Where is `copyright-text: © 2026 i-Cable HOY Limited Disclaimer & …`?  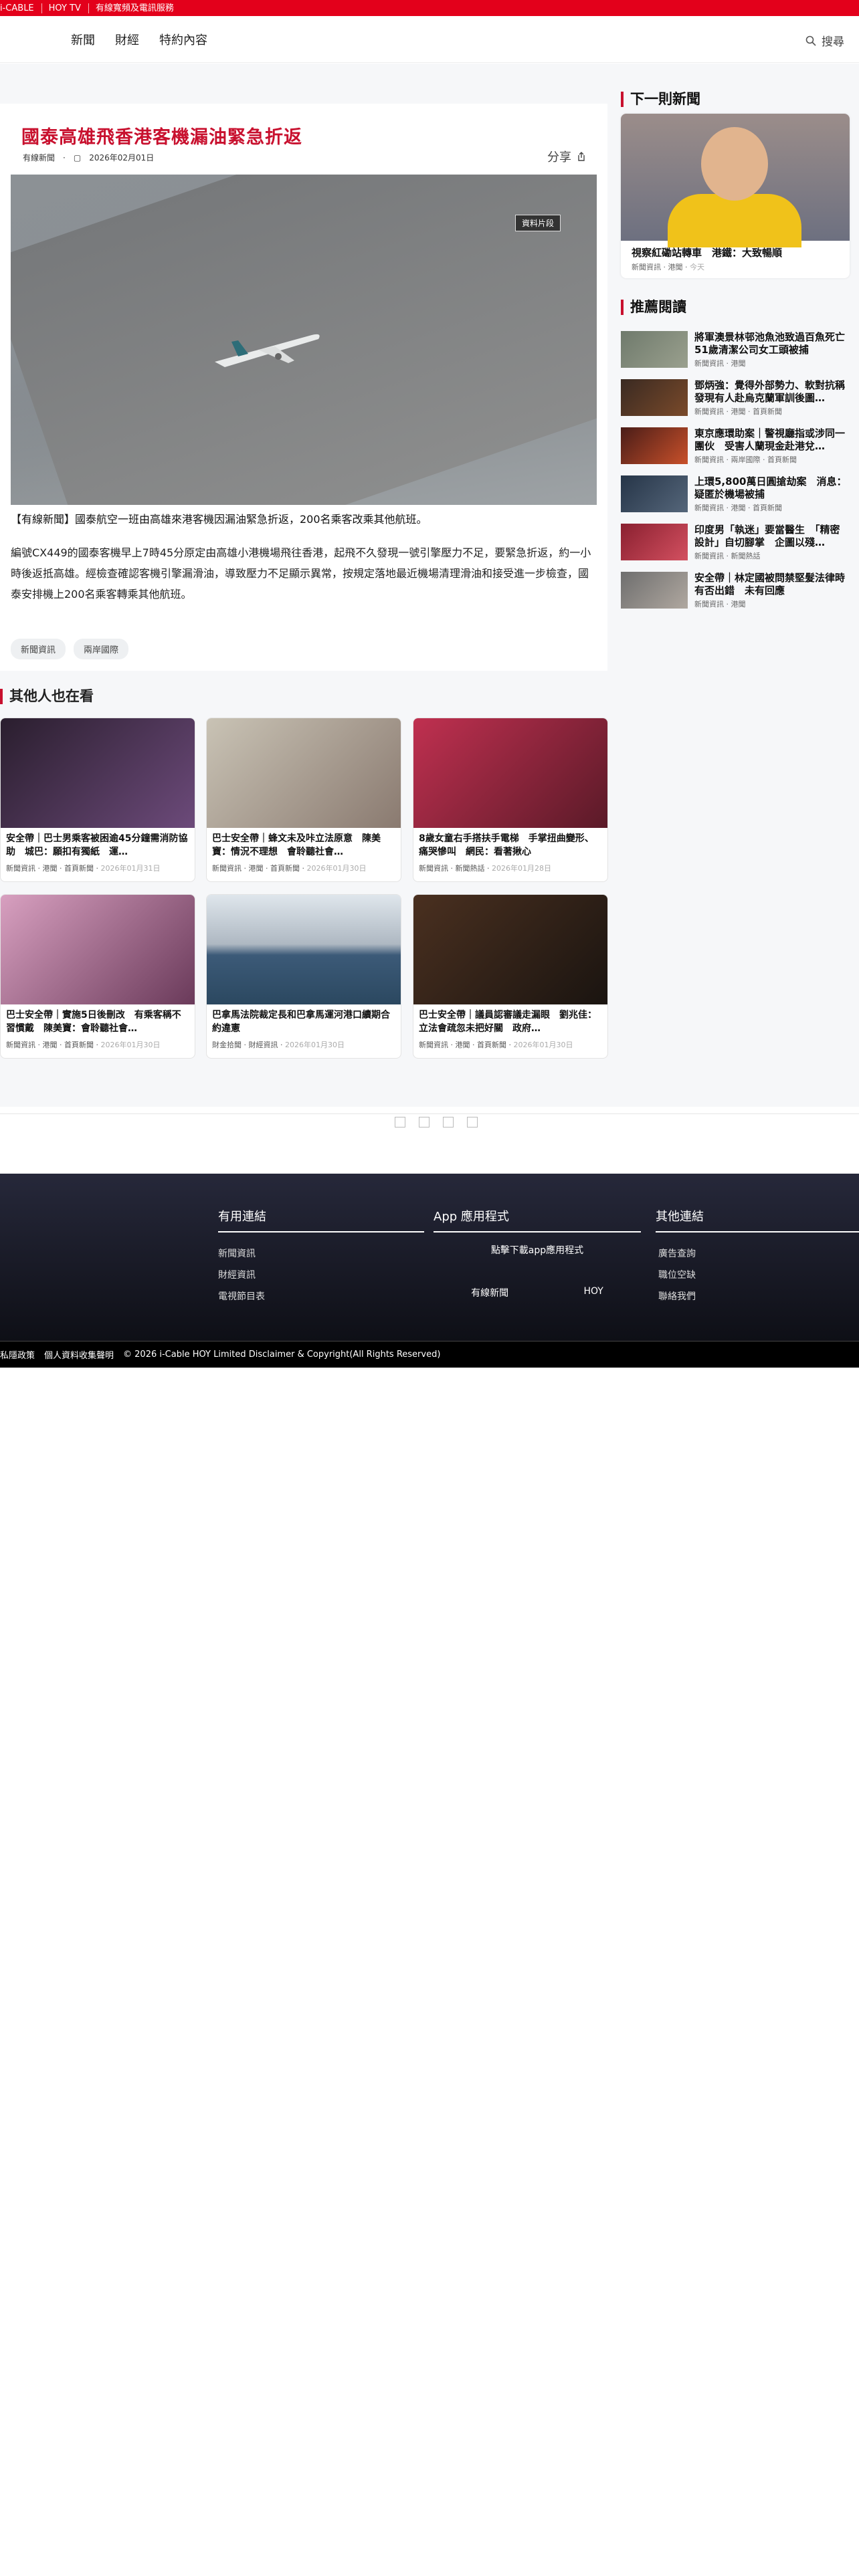
copyright-text: © 2026 i-Cable HOY Limited Disclaimer & … is located at coordinates (282, 1355).